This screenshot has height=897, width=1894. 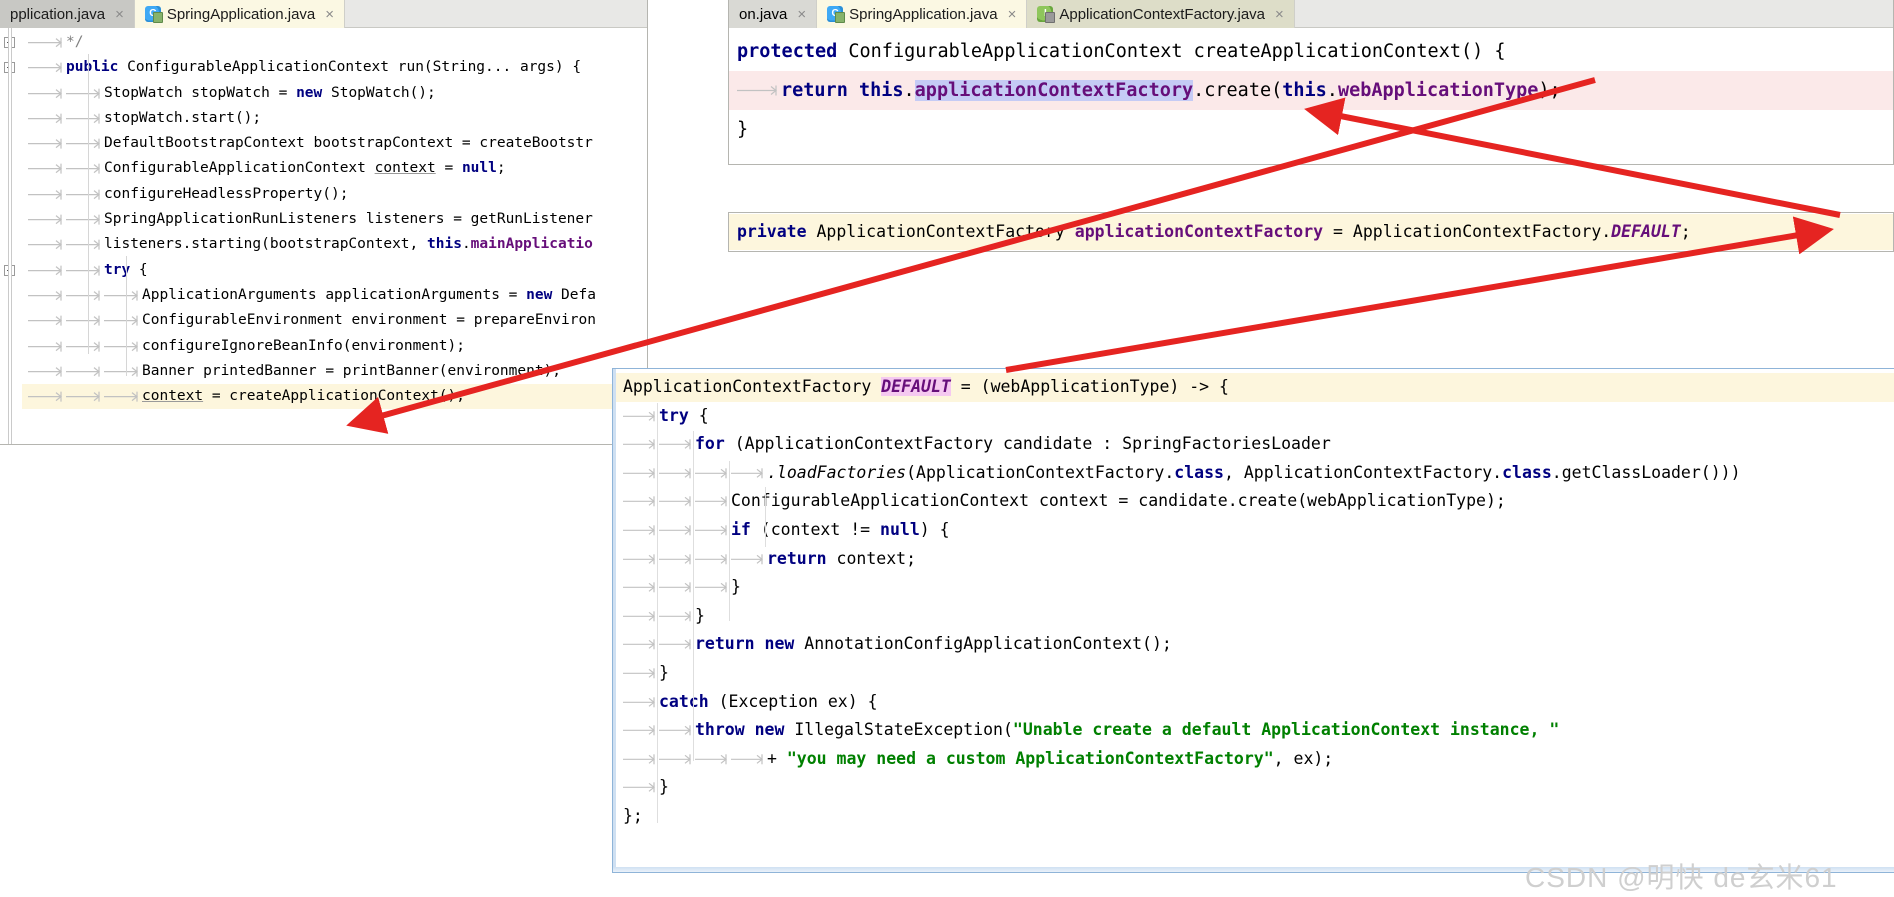 I want to click on code-line: configureIgnoreBeanInfo(environment);, so click(x=323, y=346).